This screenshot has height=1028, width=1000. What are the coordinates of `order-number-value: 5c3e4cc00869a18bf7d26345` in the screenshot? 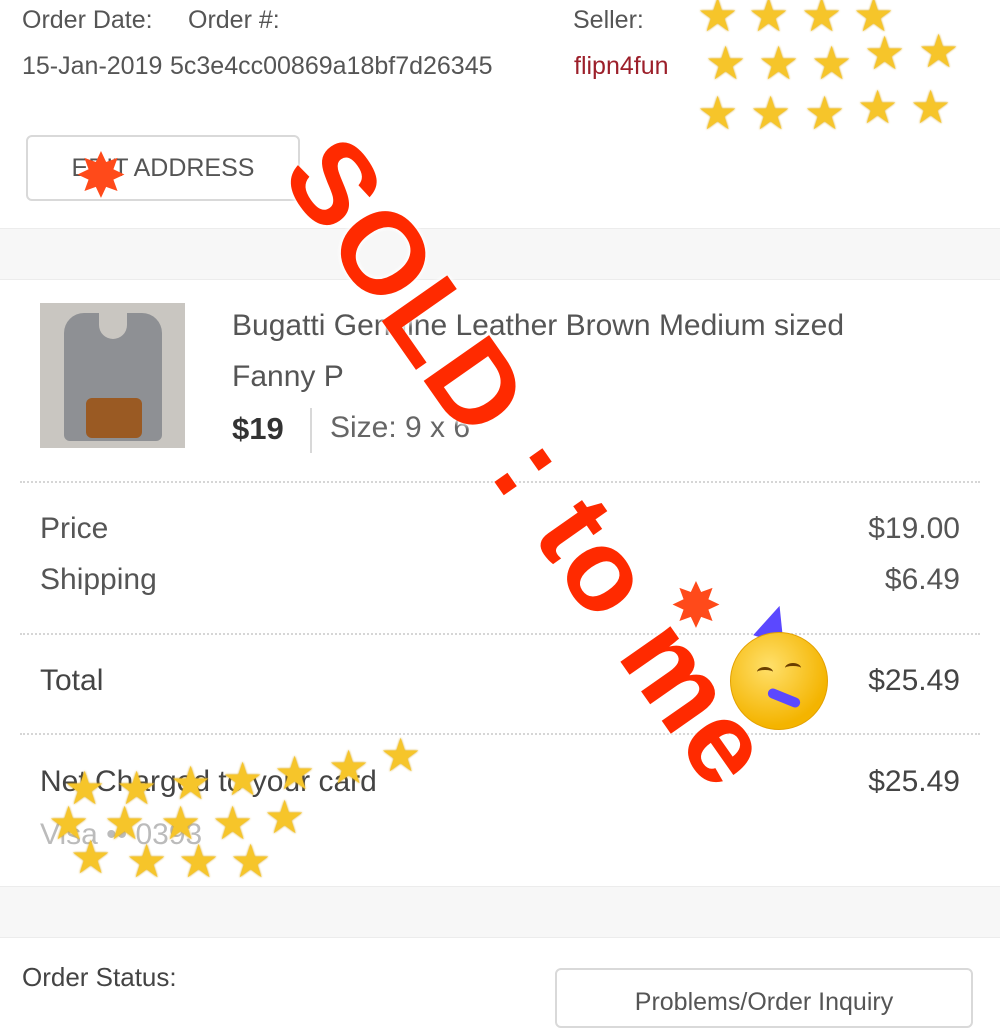 It's located at (331, 66).